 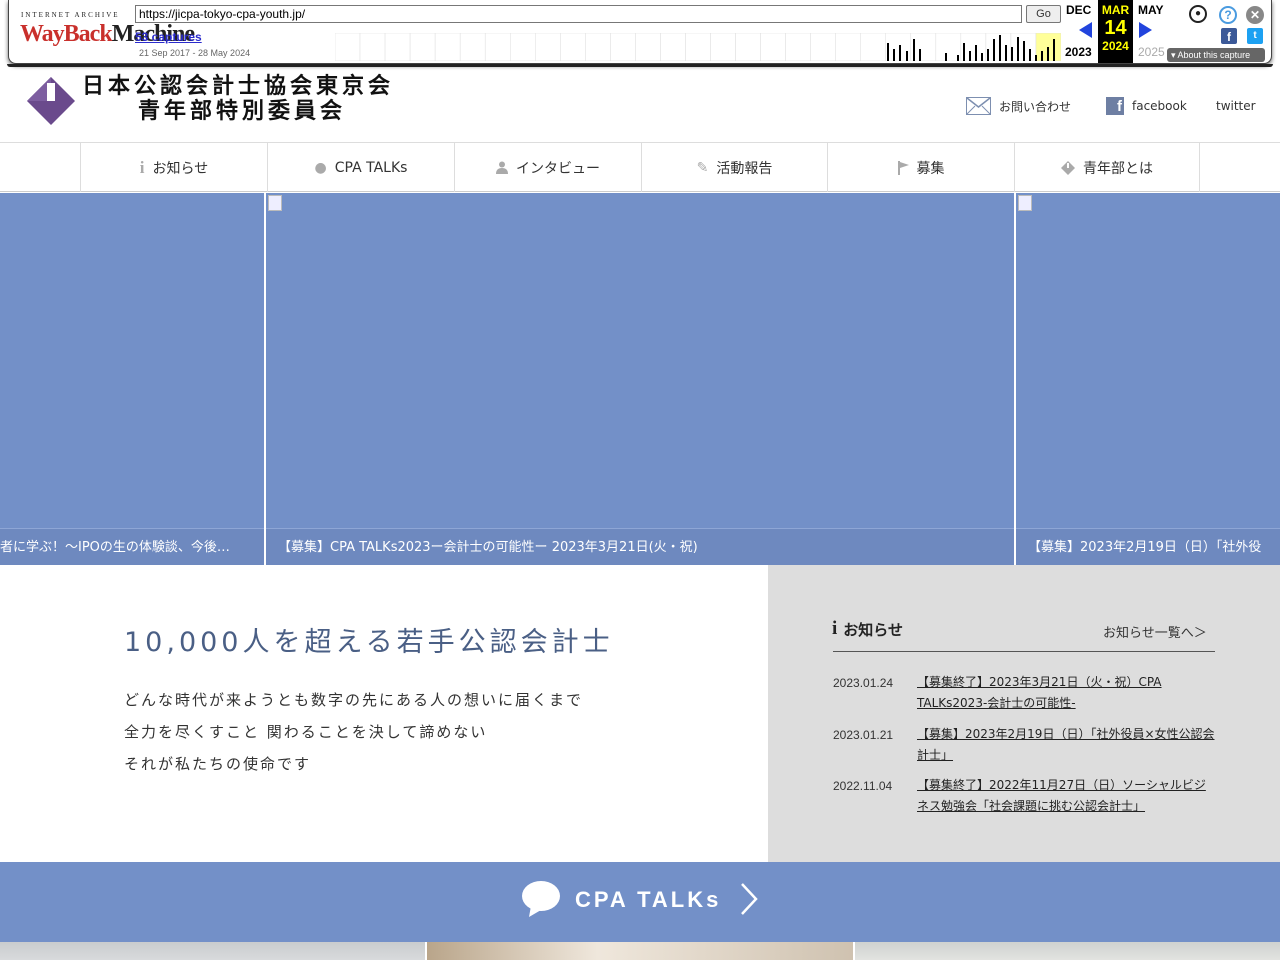 I want to click on wayback-prev-year: 2023, so click(x=1078, y=52).